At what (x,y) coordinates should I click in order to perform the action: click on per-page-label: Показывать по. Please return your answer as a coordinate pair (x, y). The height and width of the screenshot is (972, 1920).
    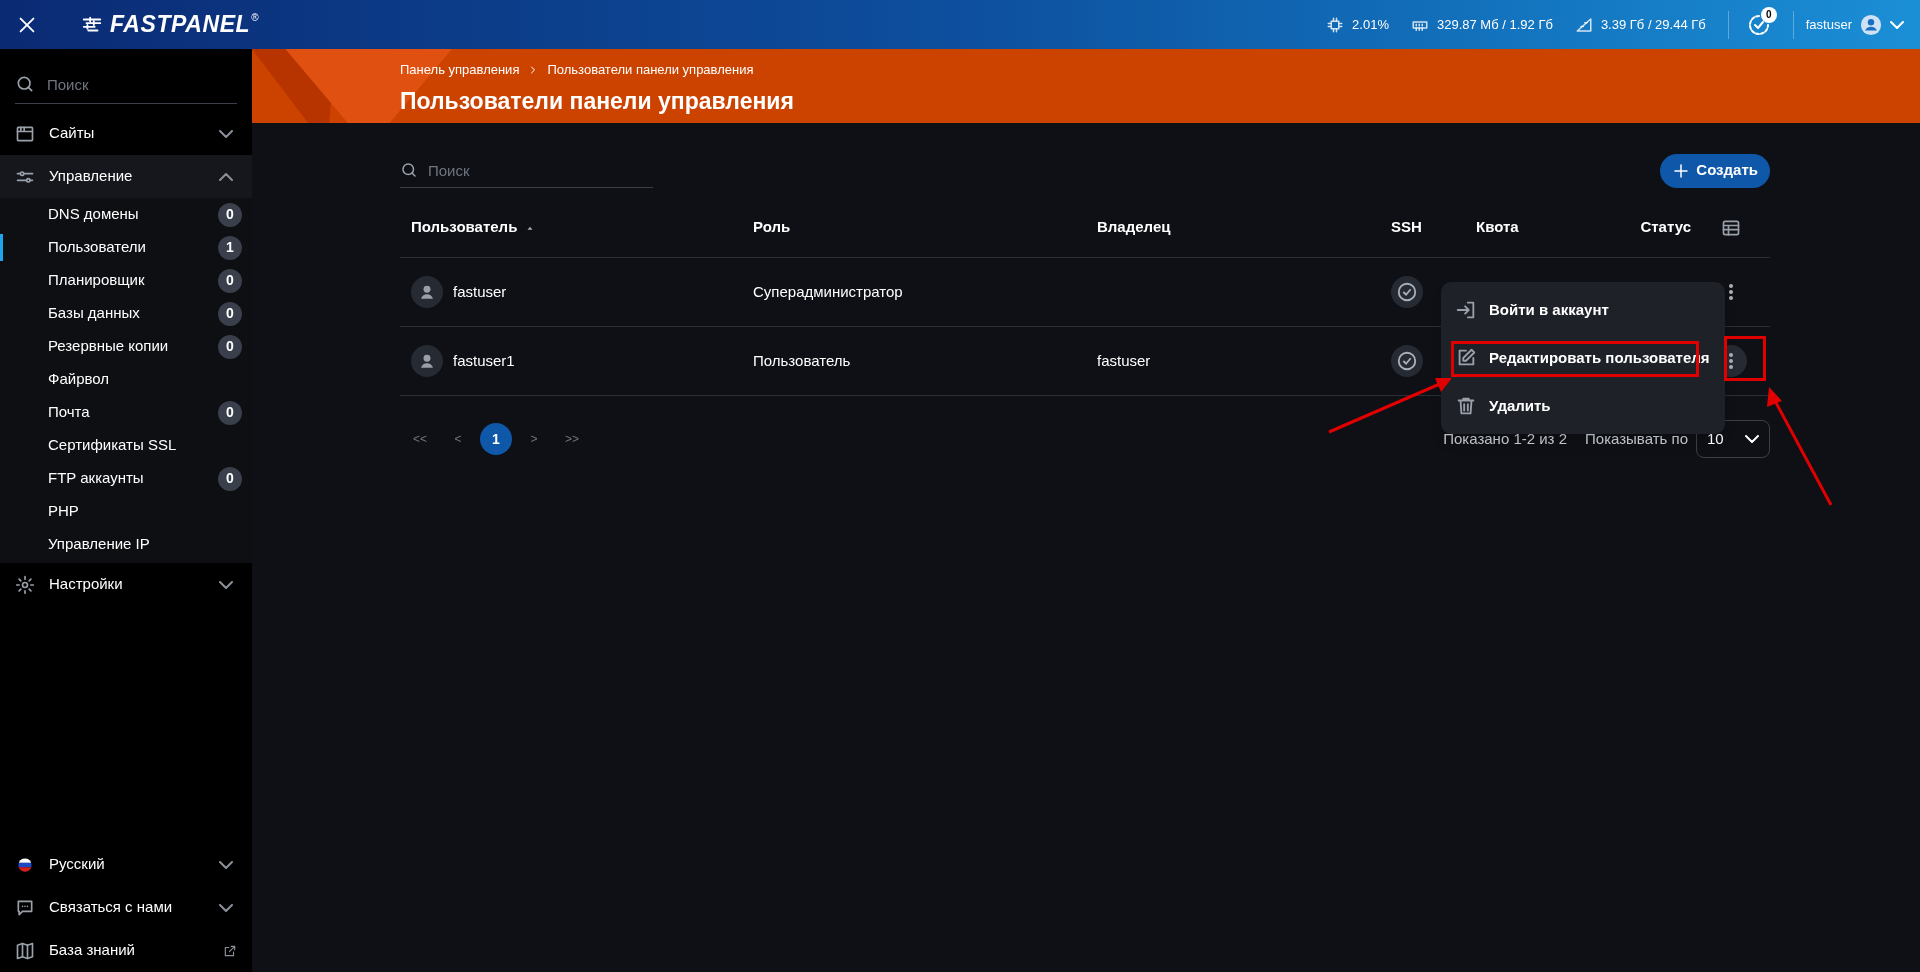
    Looking at the image, I should click on (1636, 438).